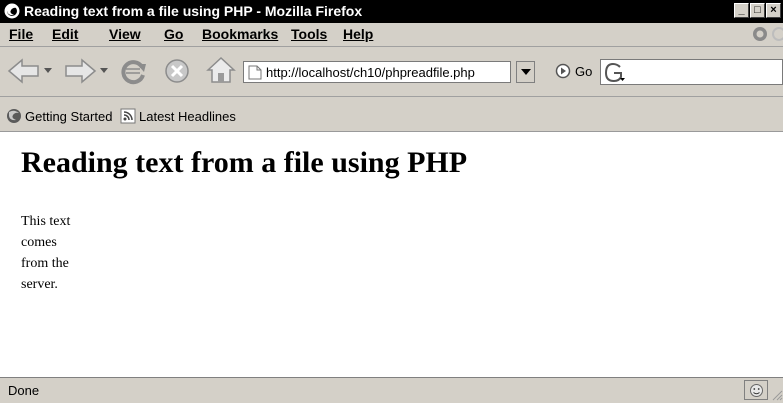  What do you see at coordinates (741, 10) in the screenshot?
I see `minimize-button: _` at bounding box center [741, 10].